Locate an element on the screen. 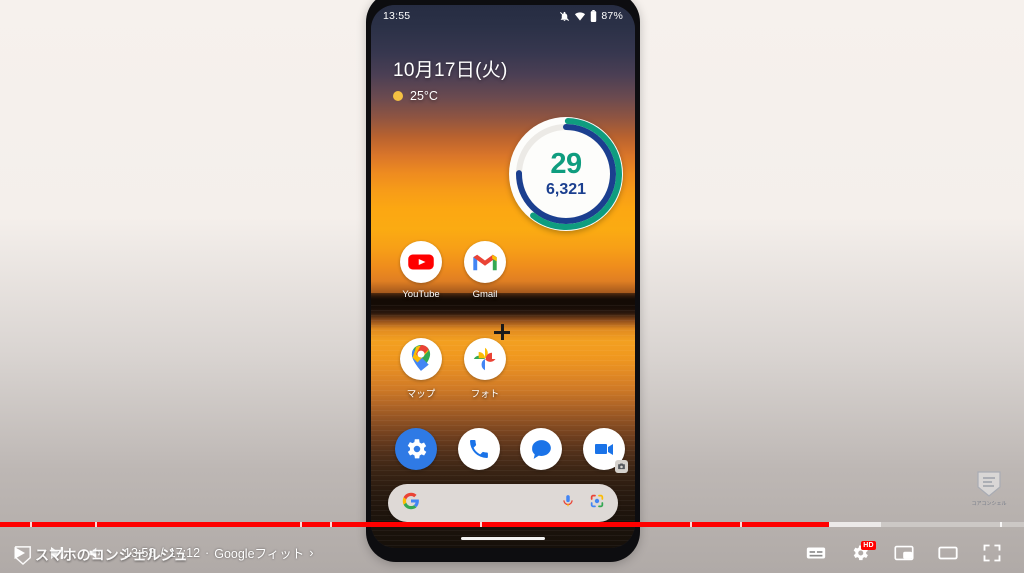 The height and width of the screenshot is (573, 1024). app-label: YouTube is located at coordinates (421, 294).